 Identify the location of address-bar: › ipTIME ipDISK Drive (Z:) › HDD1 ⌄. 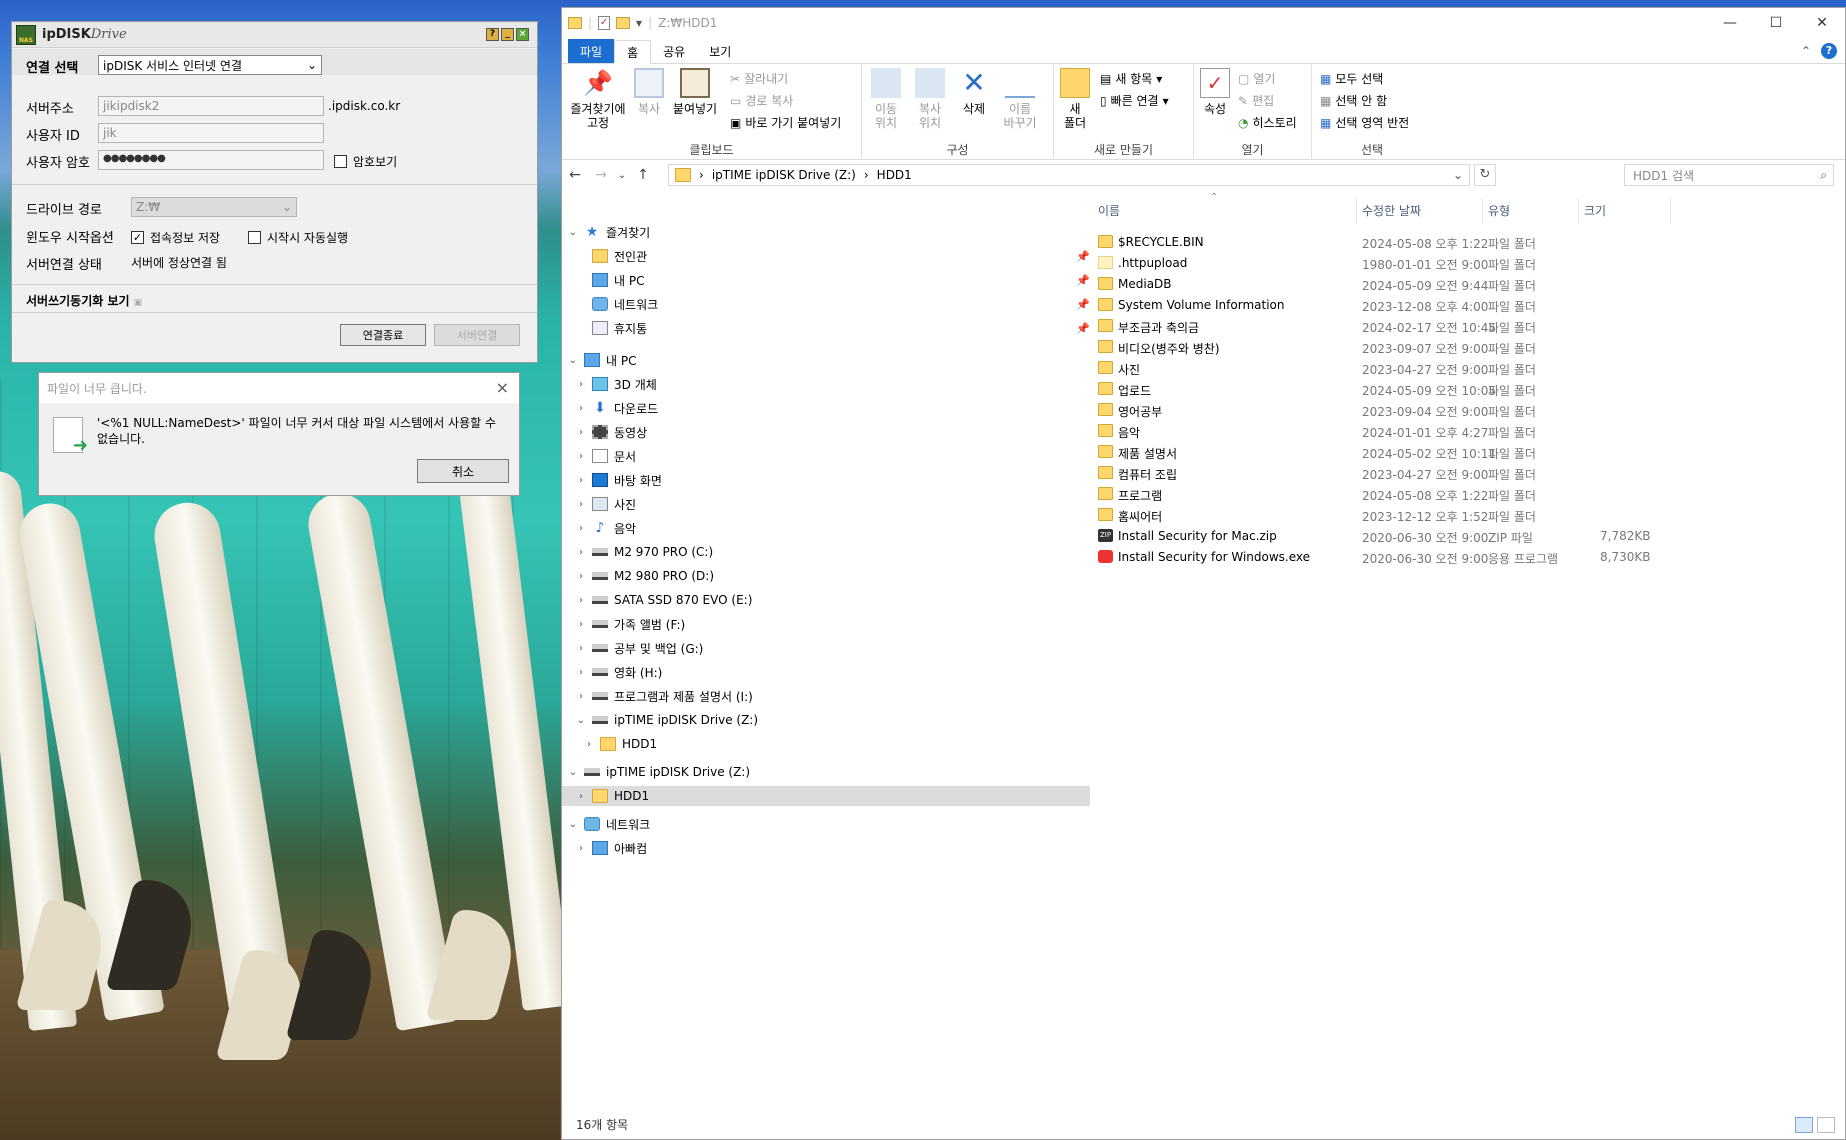
(1069, 175).